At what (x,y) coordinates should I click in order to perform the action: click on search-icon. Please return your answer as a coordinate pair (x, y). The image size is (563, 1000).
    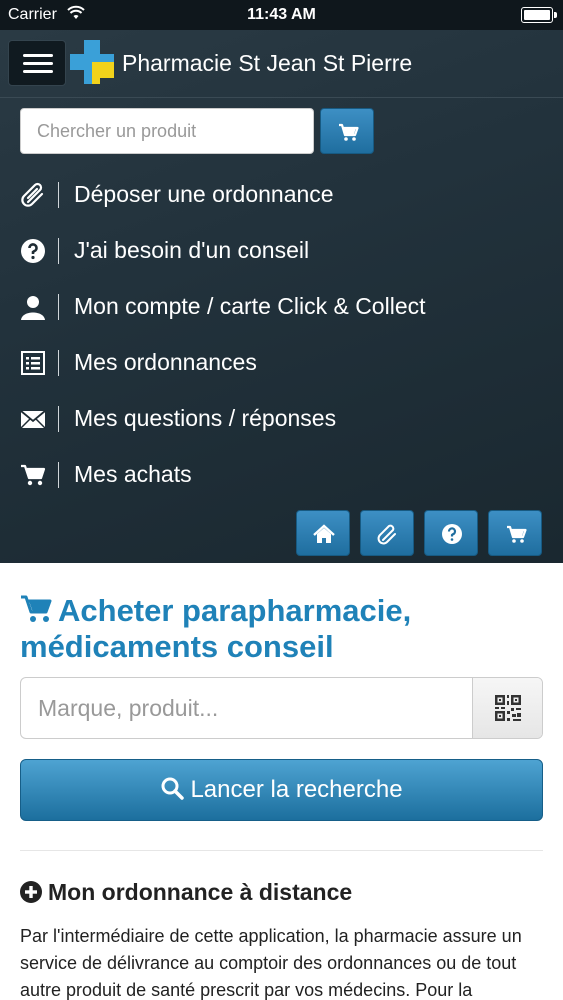
    Looking at the image, I should click on (173, 788).